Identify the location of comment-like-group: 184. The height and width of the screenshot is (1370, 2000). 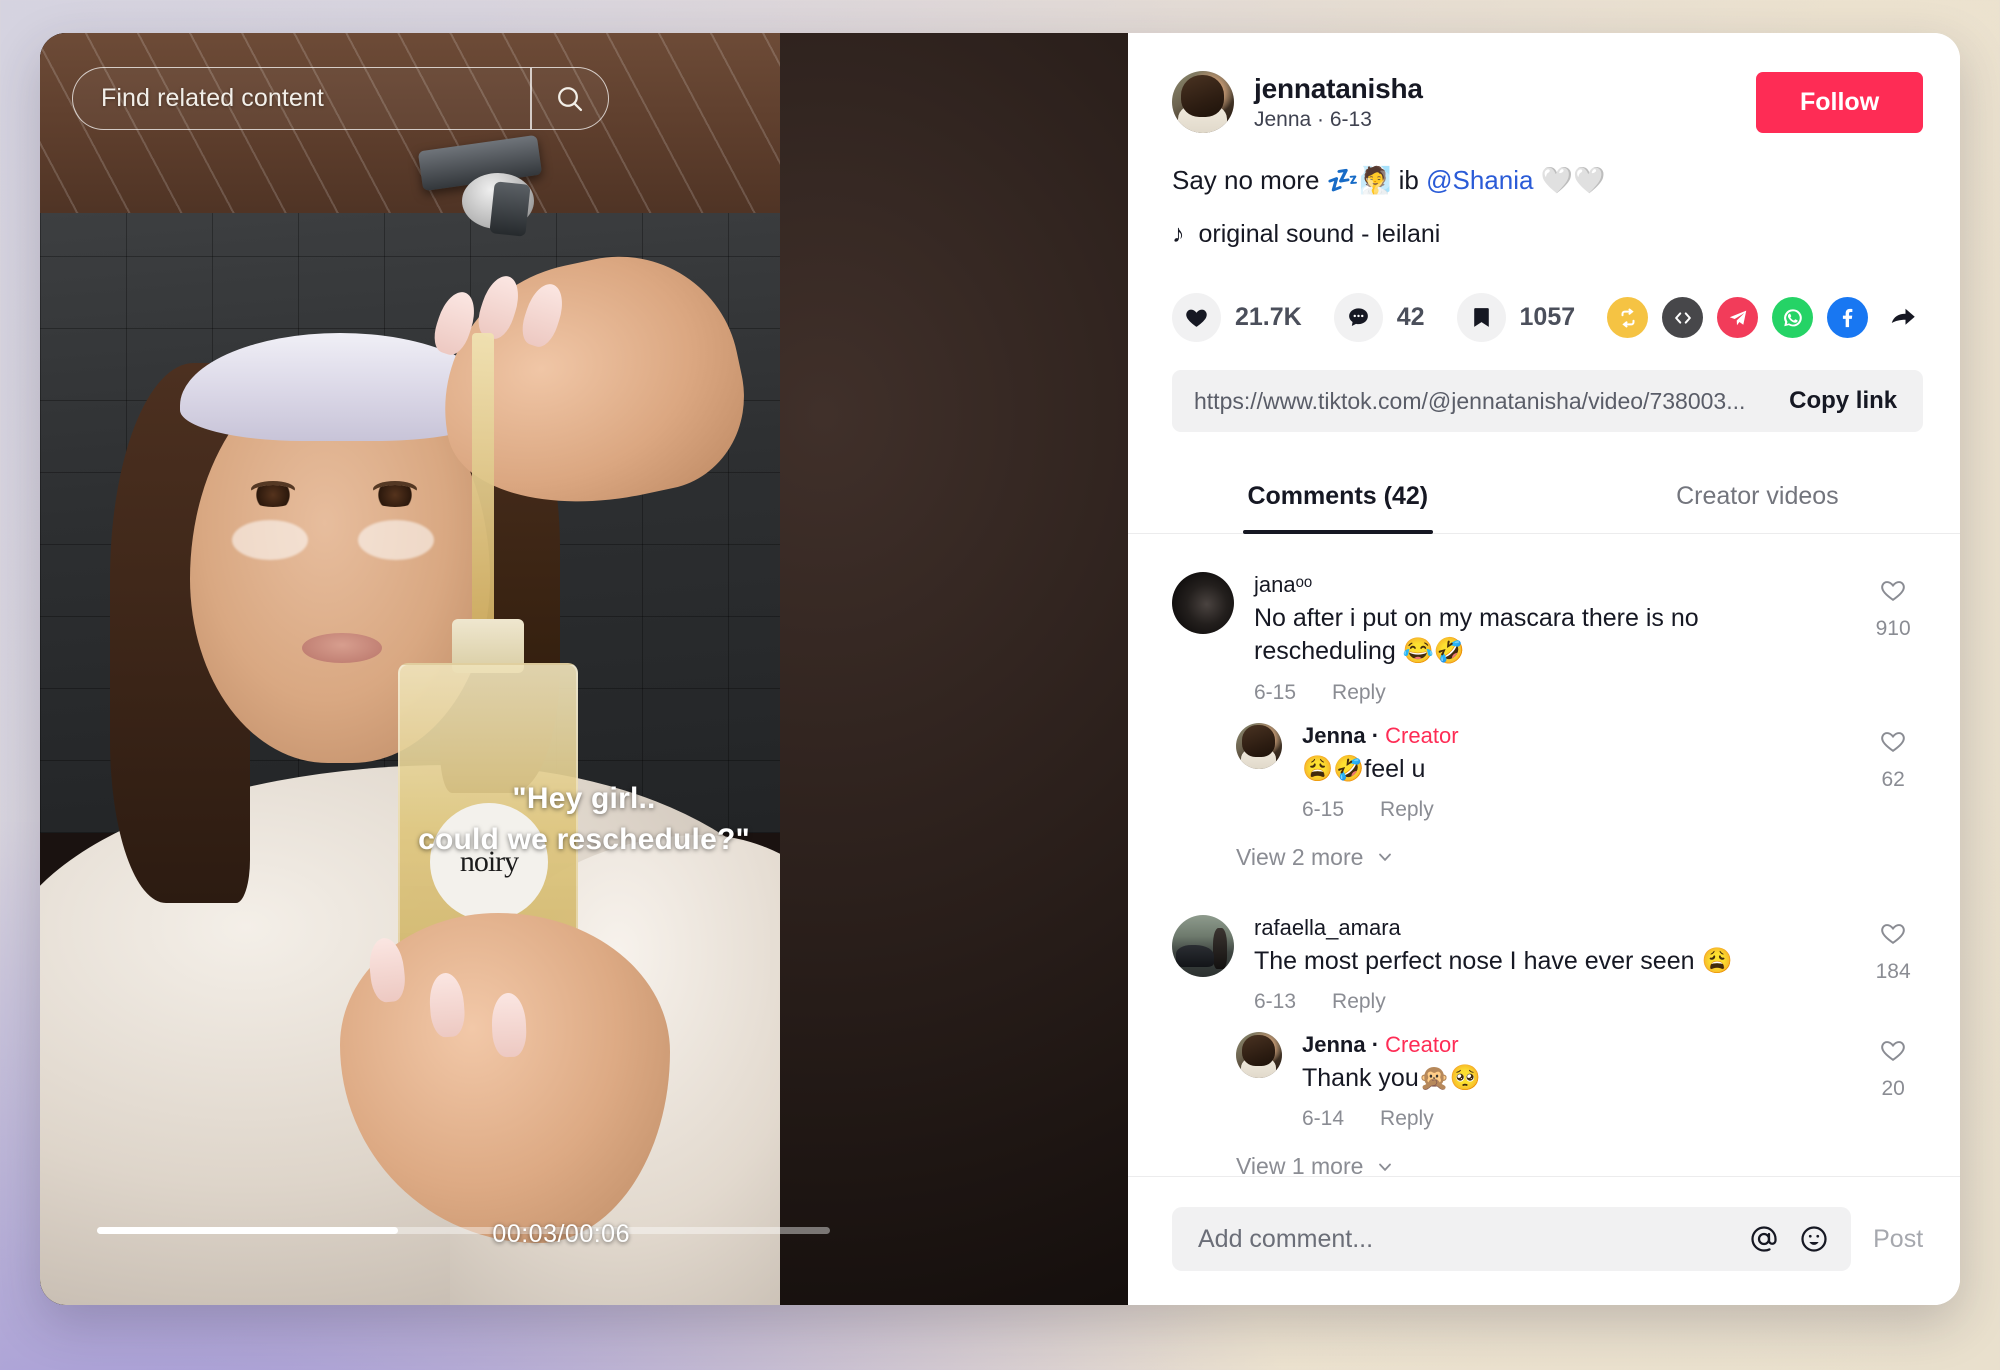
(1893, 964).